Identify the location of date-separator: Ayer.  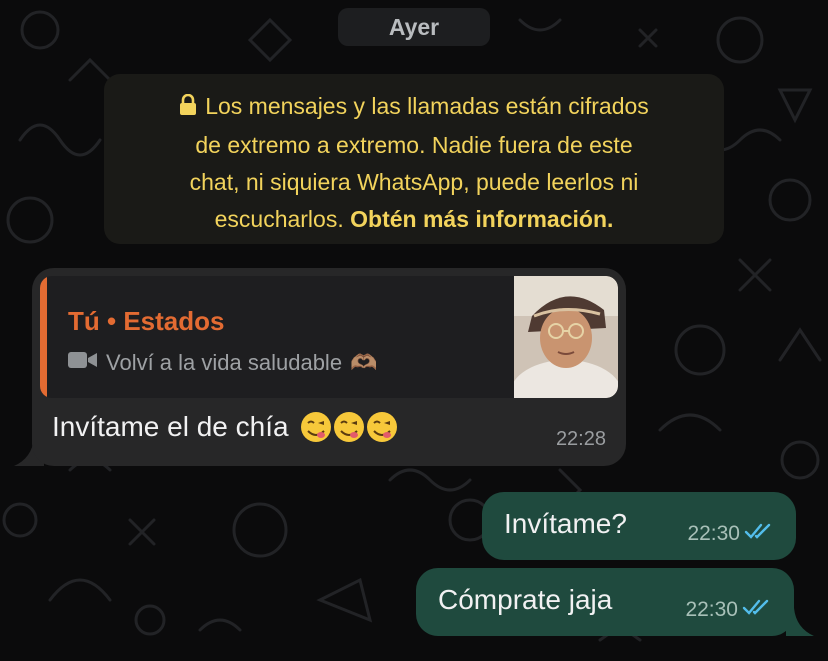
(414, 27).